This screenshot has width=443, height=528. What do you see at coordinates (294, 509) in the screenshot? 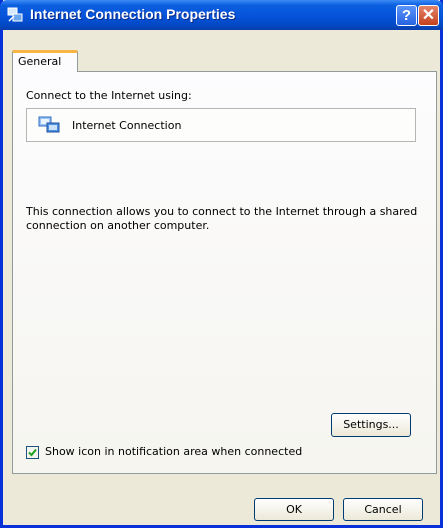
I see `ok-button: OK` at bounding box center [294, 509].